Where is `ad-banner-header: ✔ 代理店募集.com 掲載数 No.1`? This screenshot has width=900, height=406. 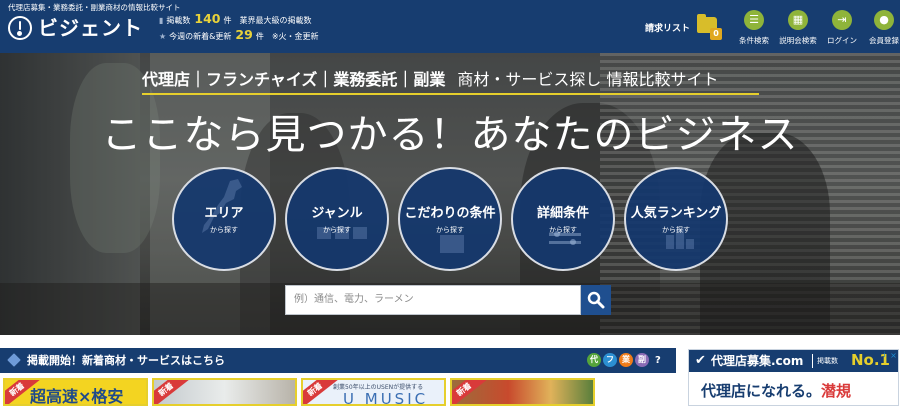
ad-banner-header: ✔ 代理店募集.com 掲載数 No.1 is located at coordinates (793, 361).